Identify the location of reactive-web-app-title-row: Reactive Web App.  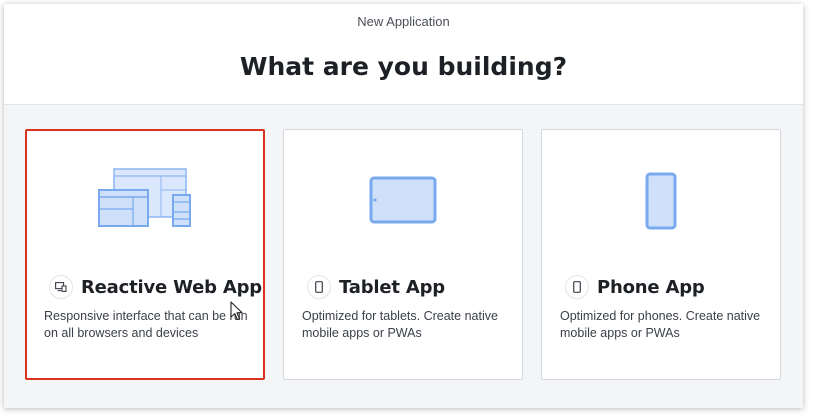
(156, 287).